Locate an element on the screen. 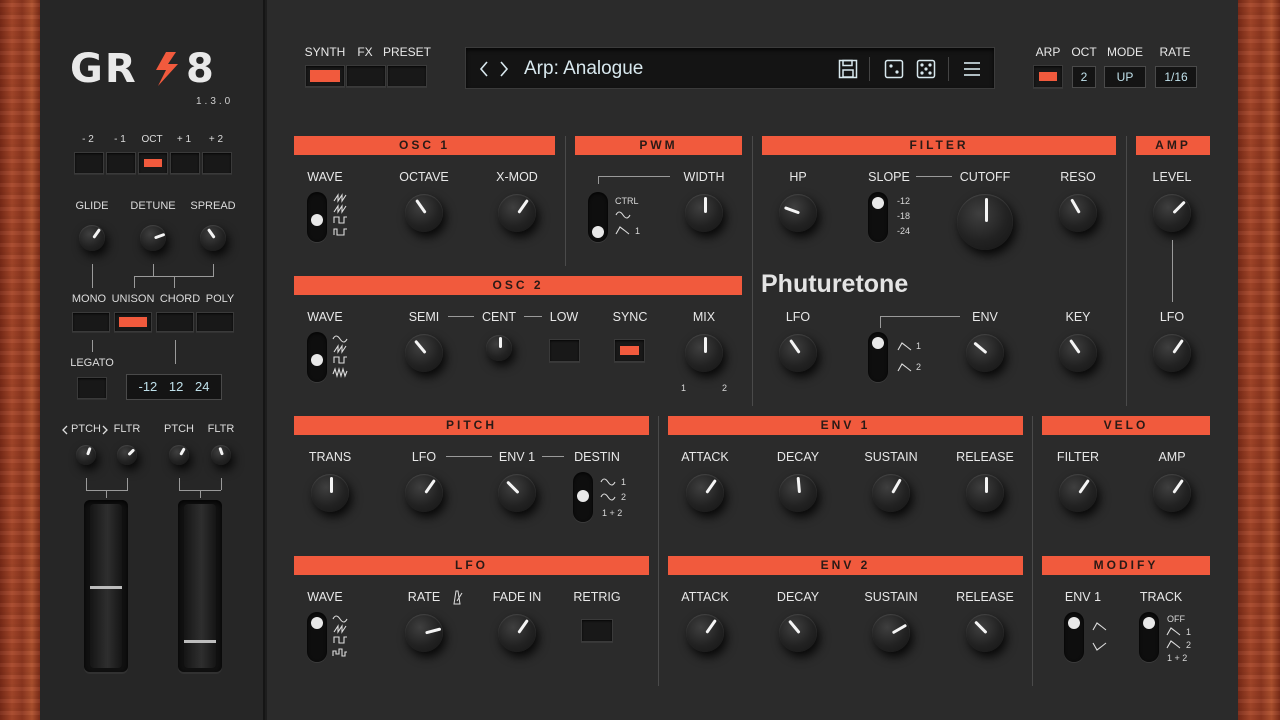  svg-text: GR is located at coordinates (104, 67).